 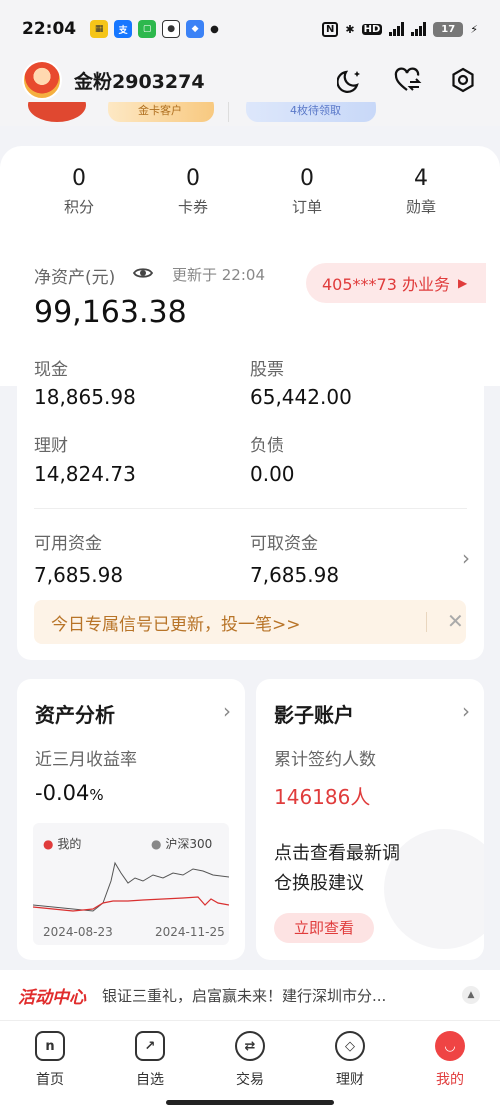 What do you see at coordinates (150, 1080) in the screenshot?
I see `tab-watchlist-label: 自选` at bounding box center [150, 1080].